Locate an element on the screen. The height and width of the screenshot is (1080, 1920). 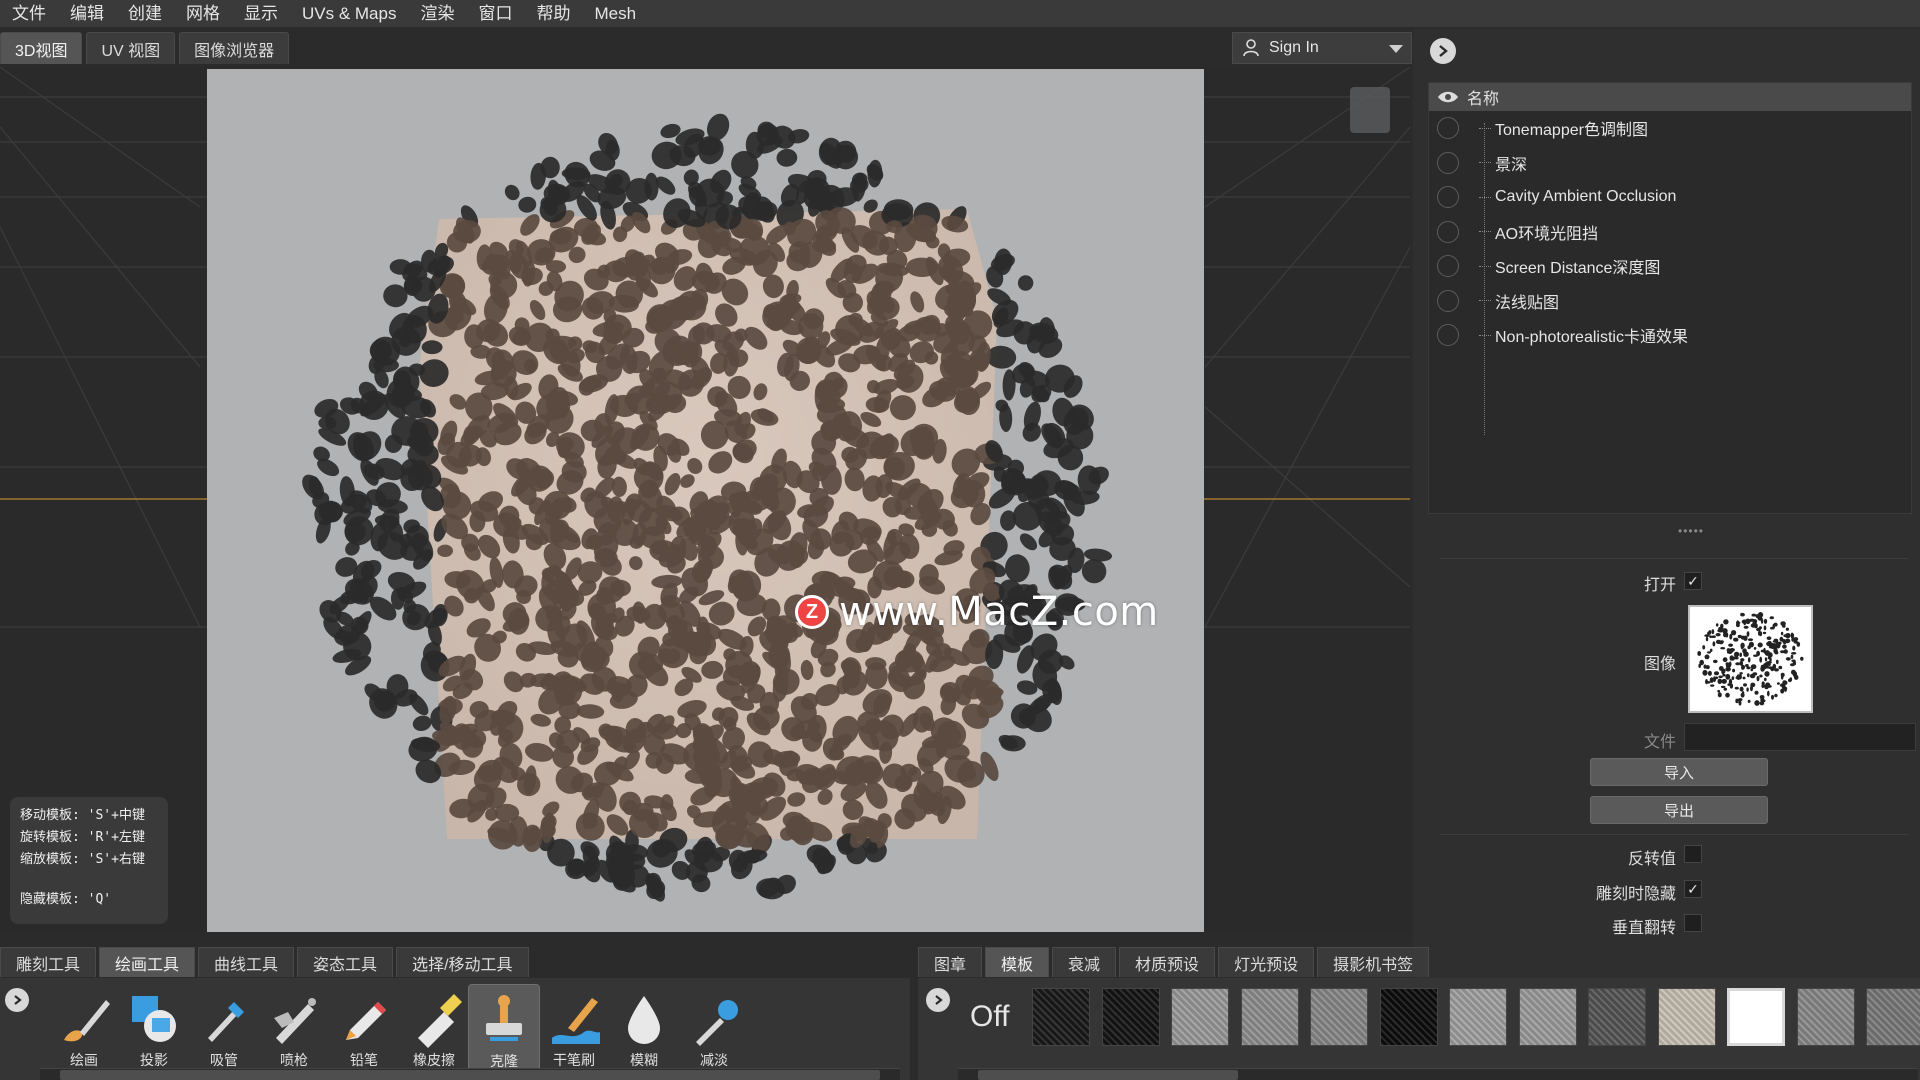
view-tabs: 3D视图 UV 视图 图像浏览器 is located at coordinates (145, 49).